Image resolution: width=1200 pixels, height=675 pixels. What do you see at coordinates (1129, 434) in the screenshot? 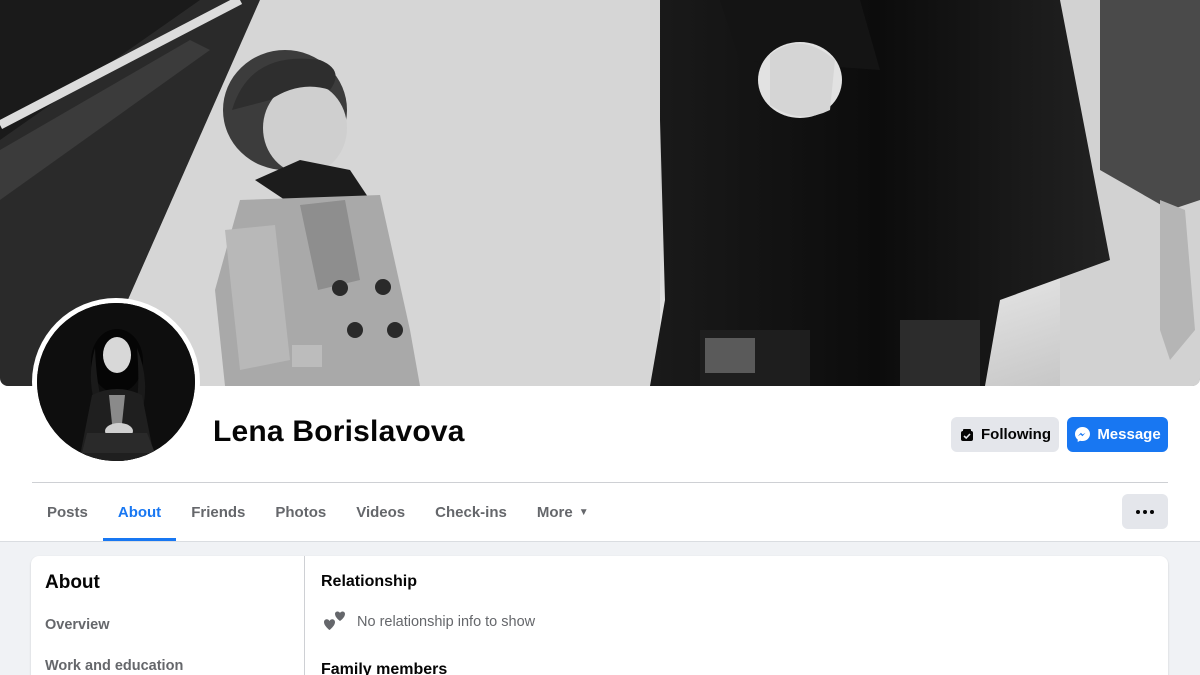
I see `message-label: Message` at bounding box center [1129, 434].